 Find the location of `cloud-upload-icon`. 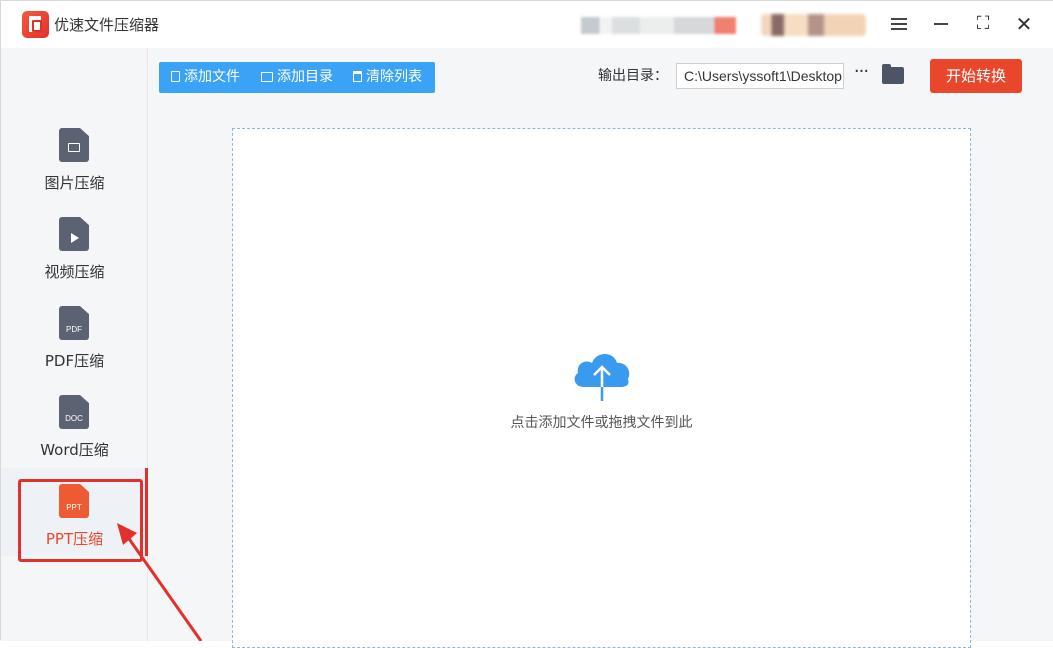

cloud-upload-icon is located at coordinates (602, 377).